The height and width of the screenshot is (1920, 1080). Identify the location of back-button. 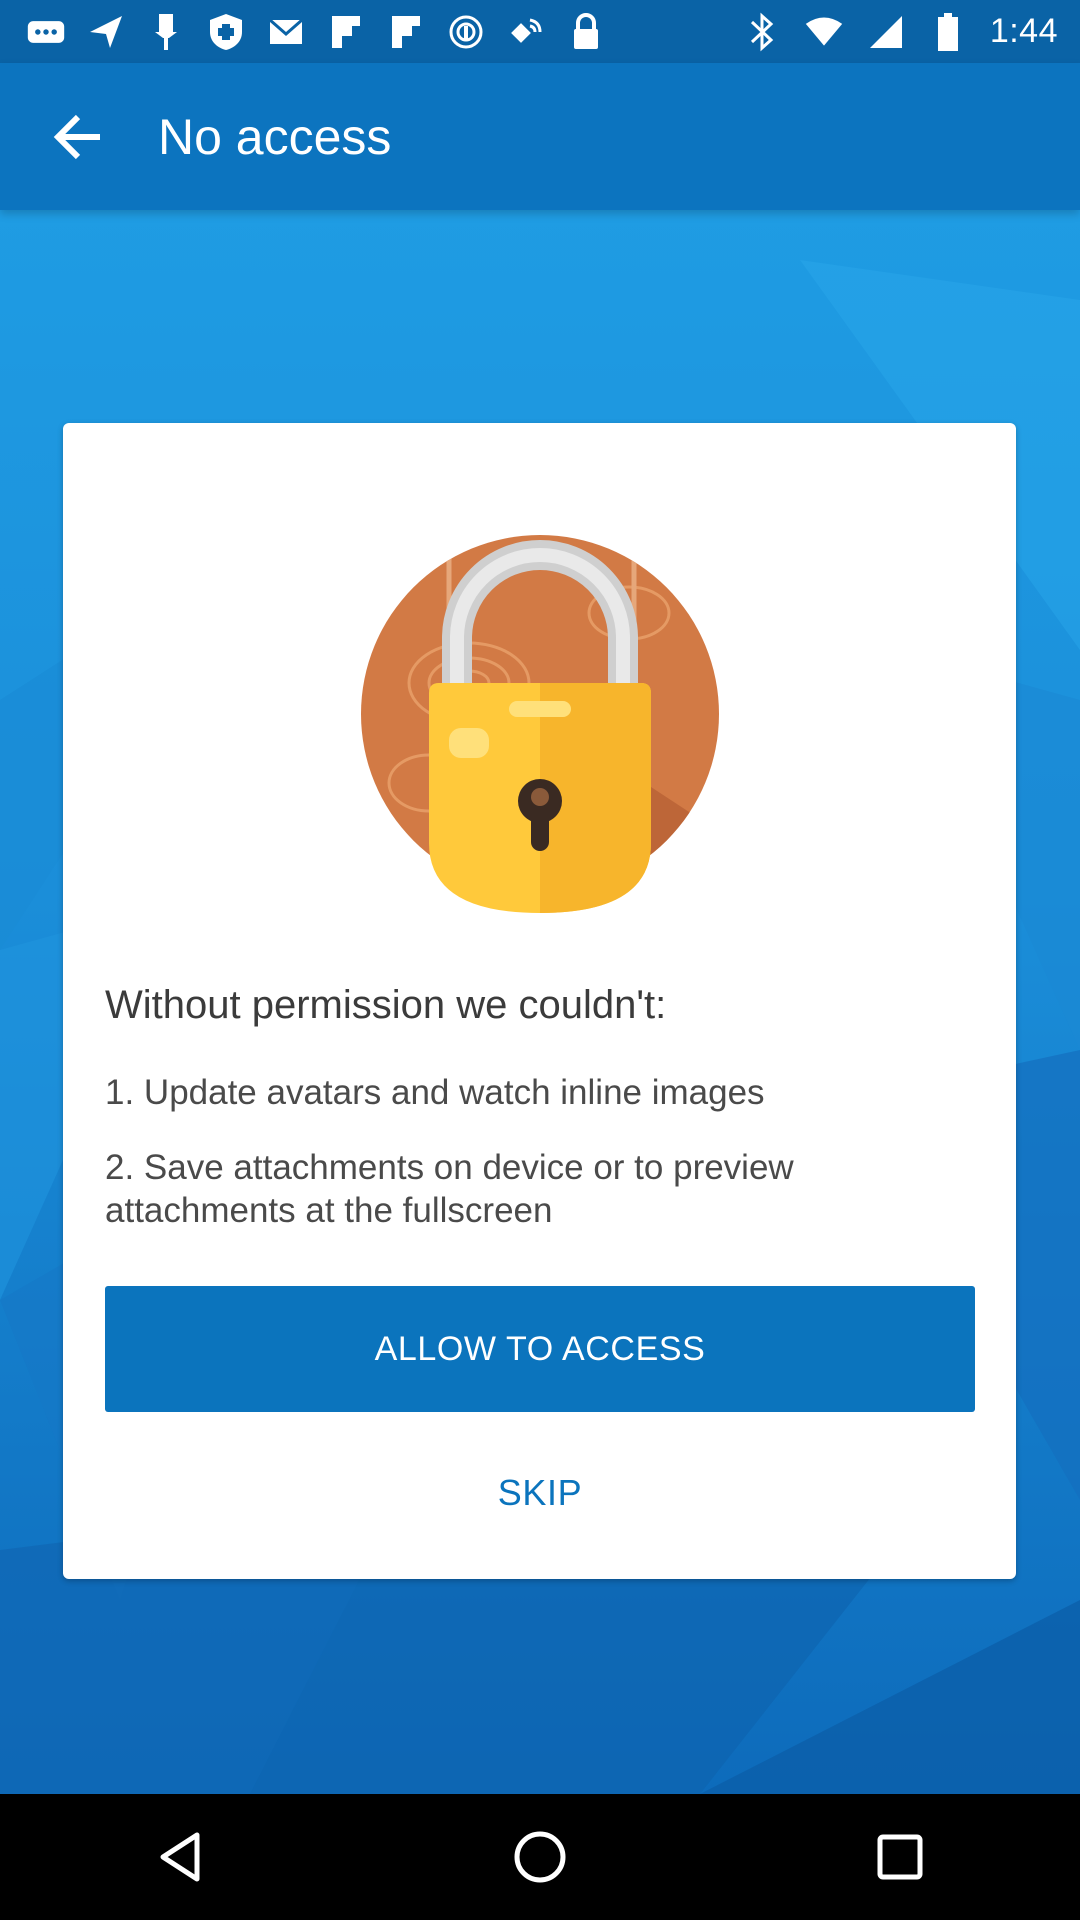
(78, 137).